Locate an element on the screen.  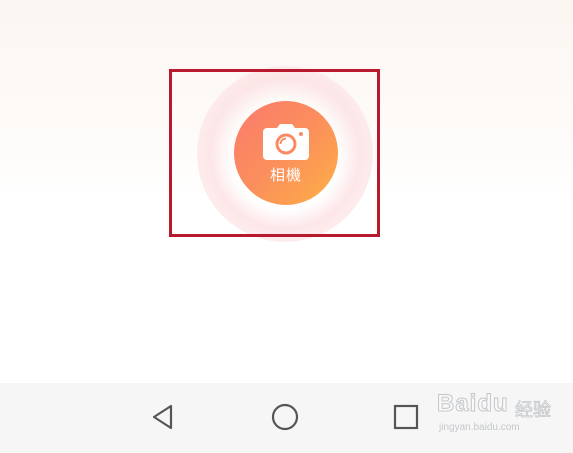
back-triangle-icon is located at coordinates (162, 417).